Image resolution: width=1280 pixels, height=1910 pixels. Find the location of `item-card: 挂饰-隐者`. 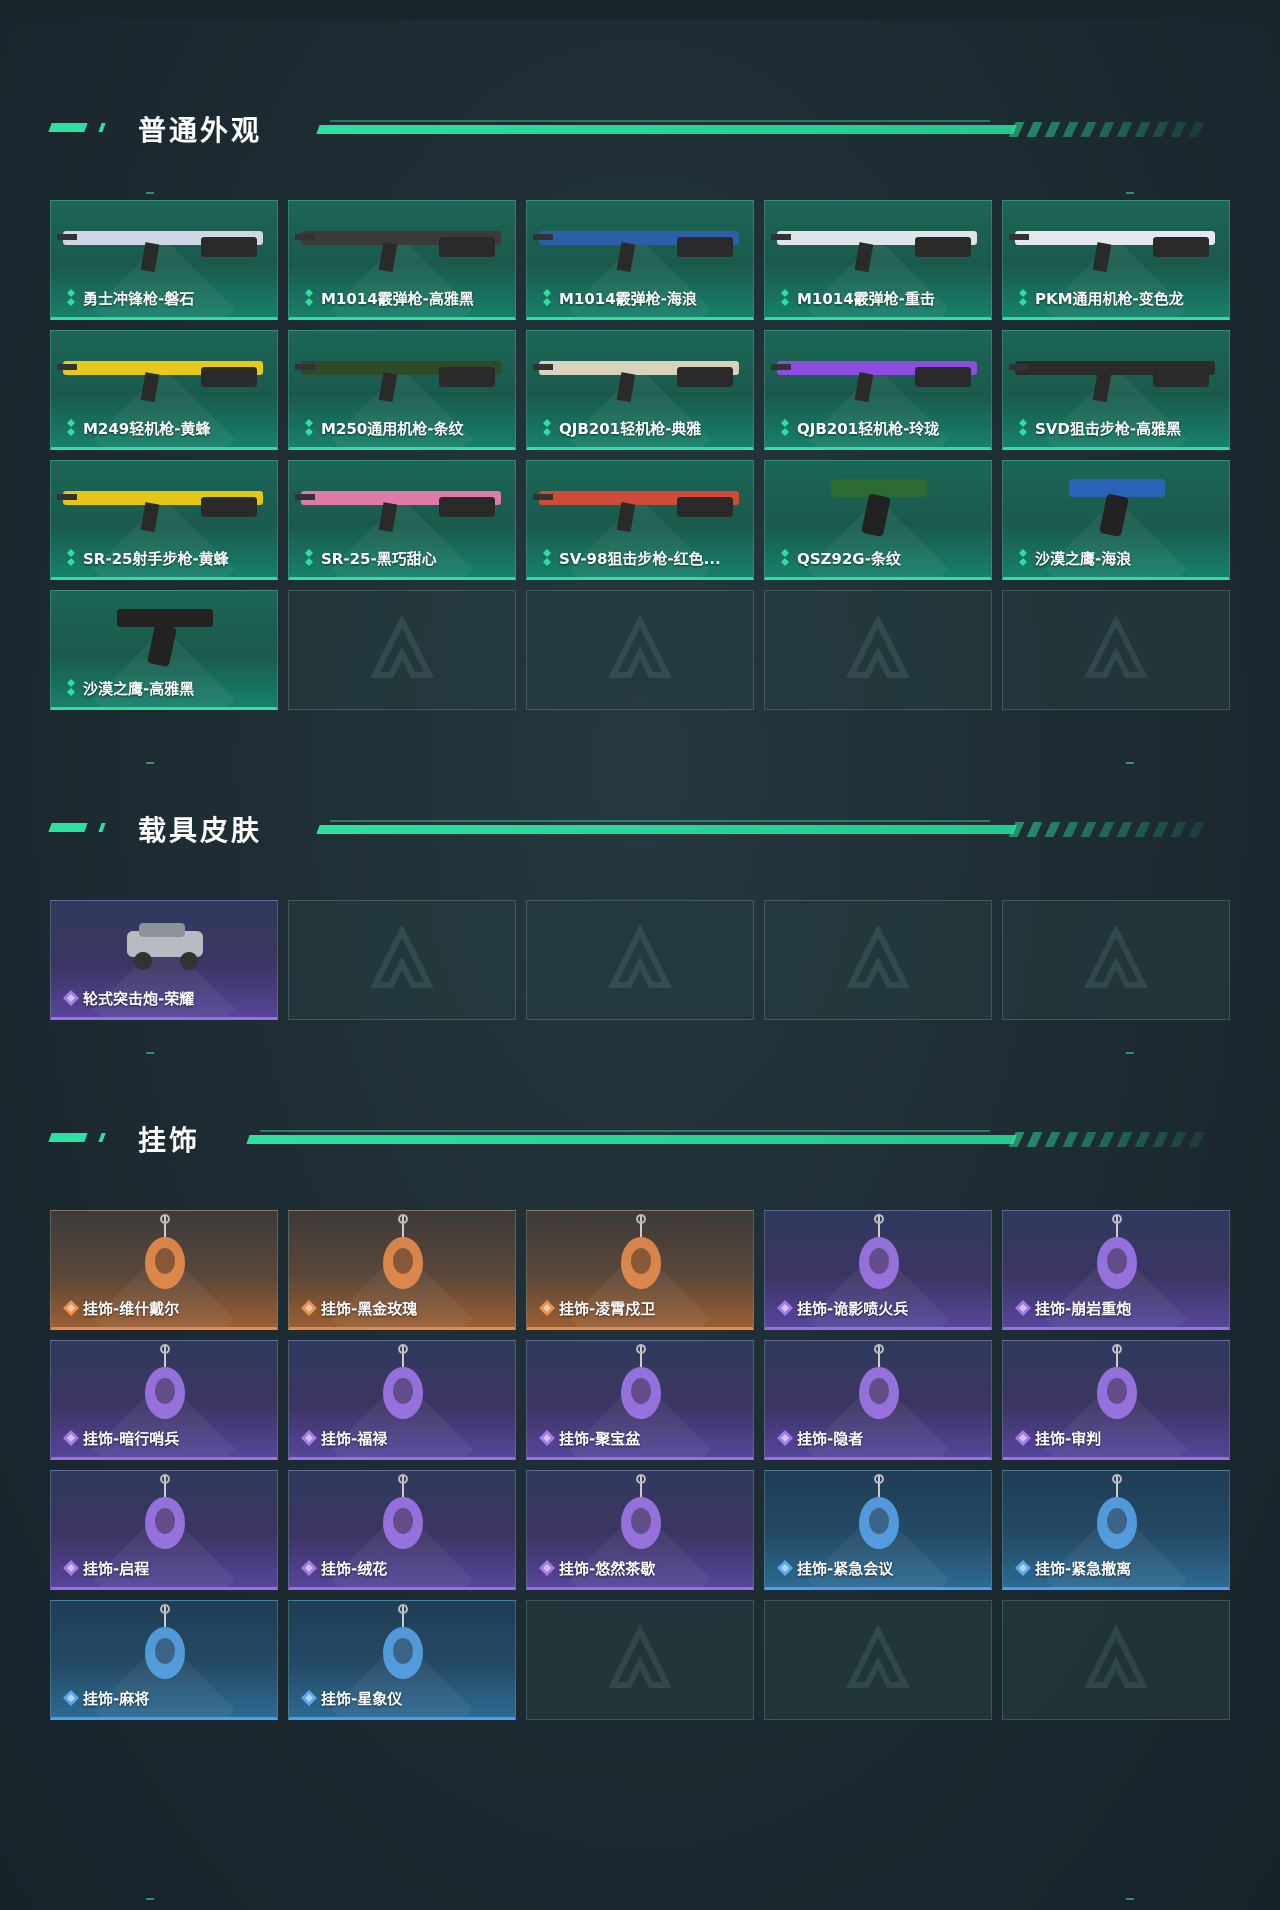

item-card: 挂饰-隐者 is located at coordinates (878, 1400).